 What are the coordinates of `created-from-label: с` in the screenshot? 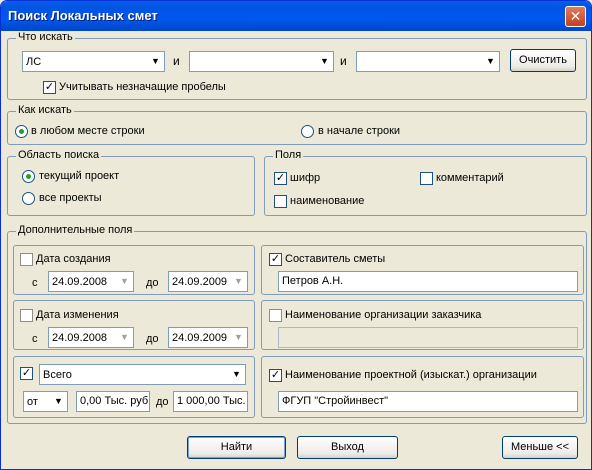 It's located at (35, 283).